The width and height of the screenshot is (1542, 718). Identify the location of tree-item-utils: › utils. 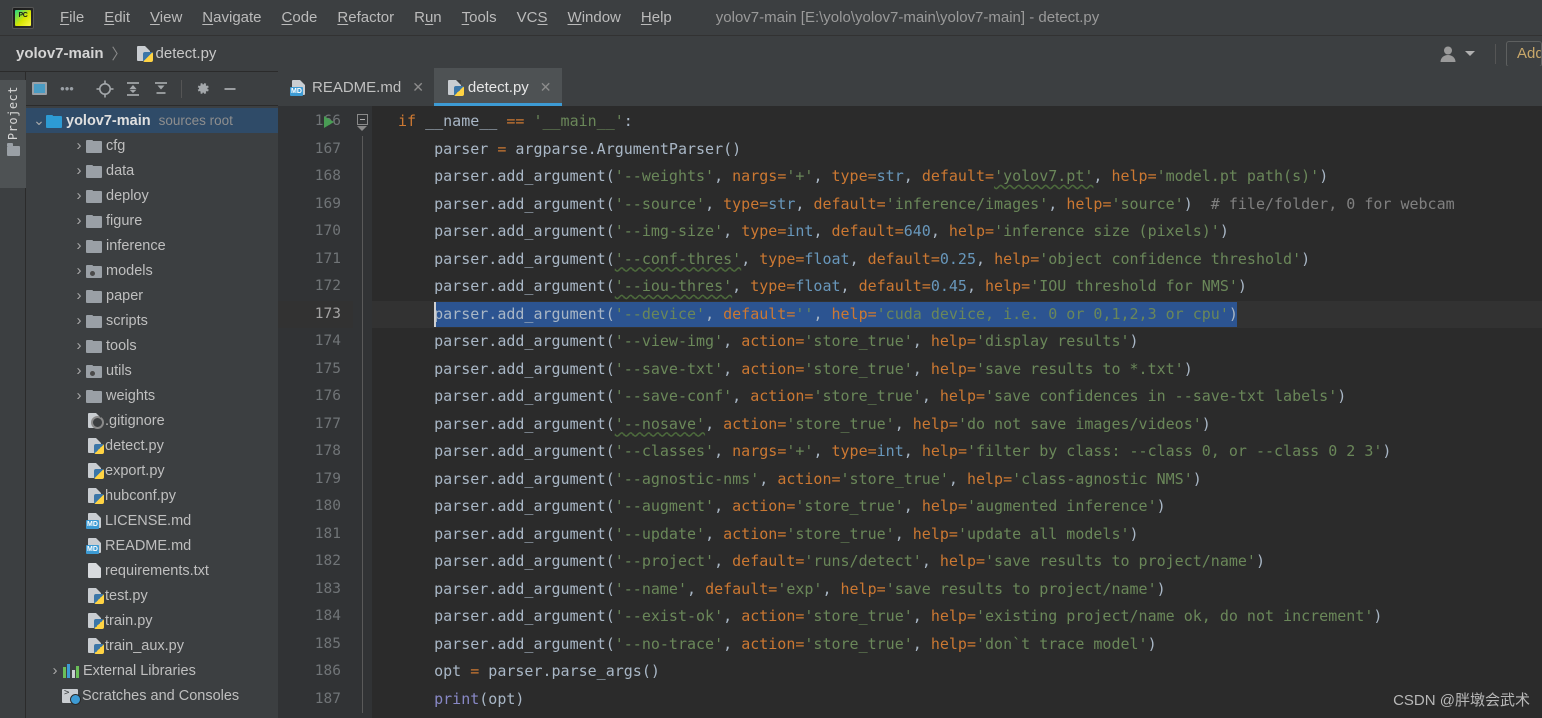
(152, 370).